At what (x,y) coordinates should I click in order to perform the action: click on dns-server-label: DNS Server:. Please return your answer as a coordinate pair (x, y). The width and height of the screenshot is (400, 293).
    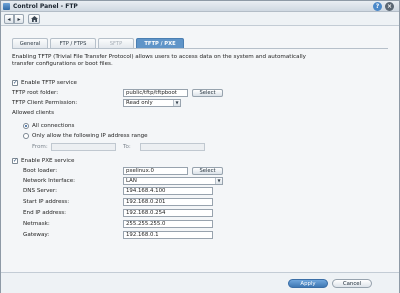
    Looking at the image, I should click on (40, 191).